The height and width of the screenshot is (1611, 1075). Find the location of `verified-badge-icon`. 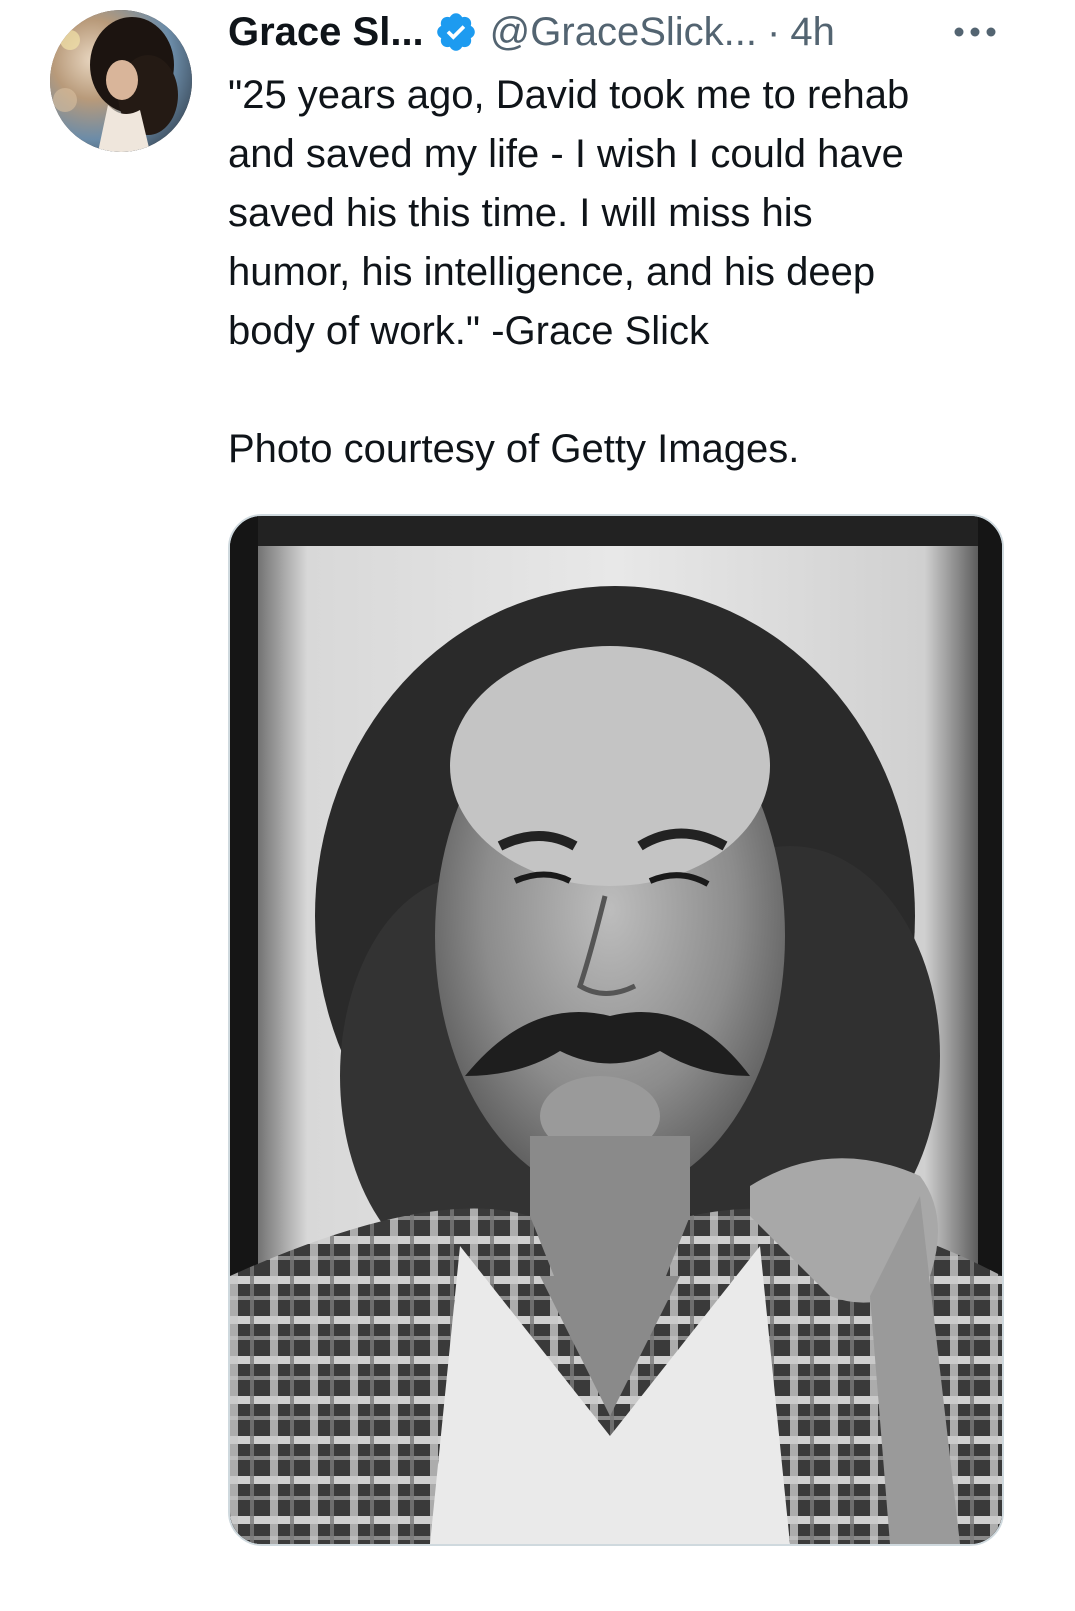

verified-badge-icon is located at coordinates (456, 32).